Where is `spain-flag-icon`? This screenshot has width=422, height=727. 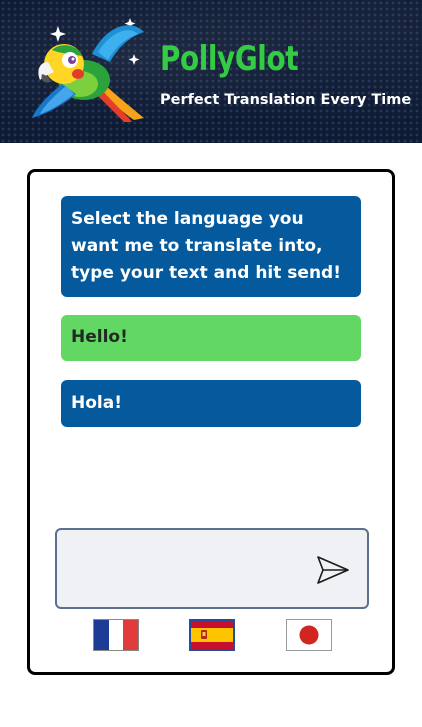
spain-flag-icon is located at coordinates (212, 635).